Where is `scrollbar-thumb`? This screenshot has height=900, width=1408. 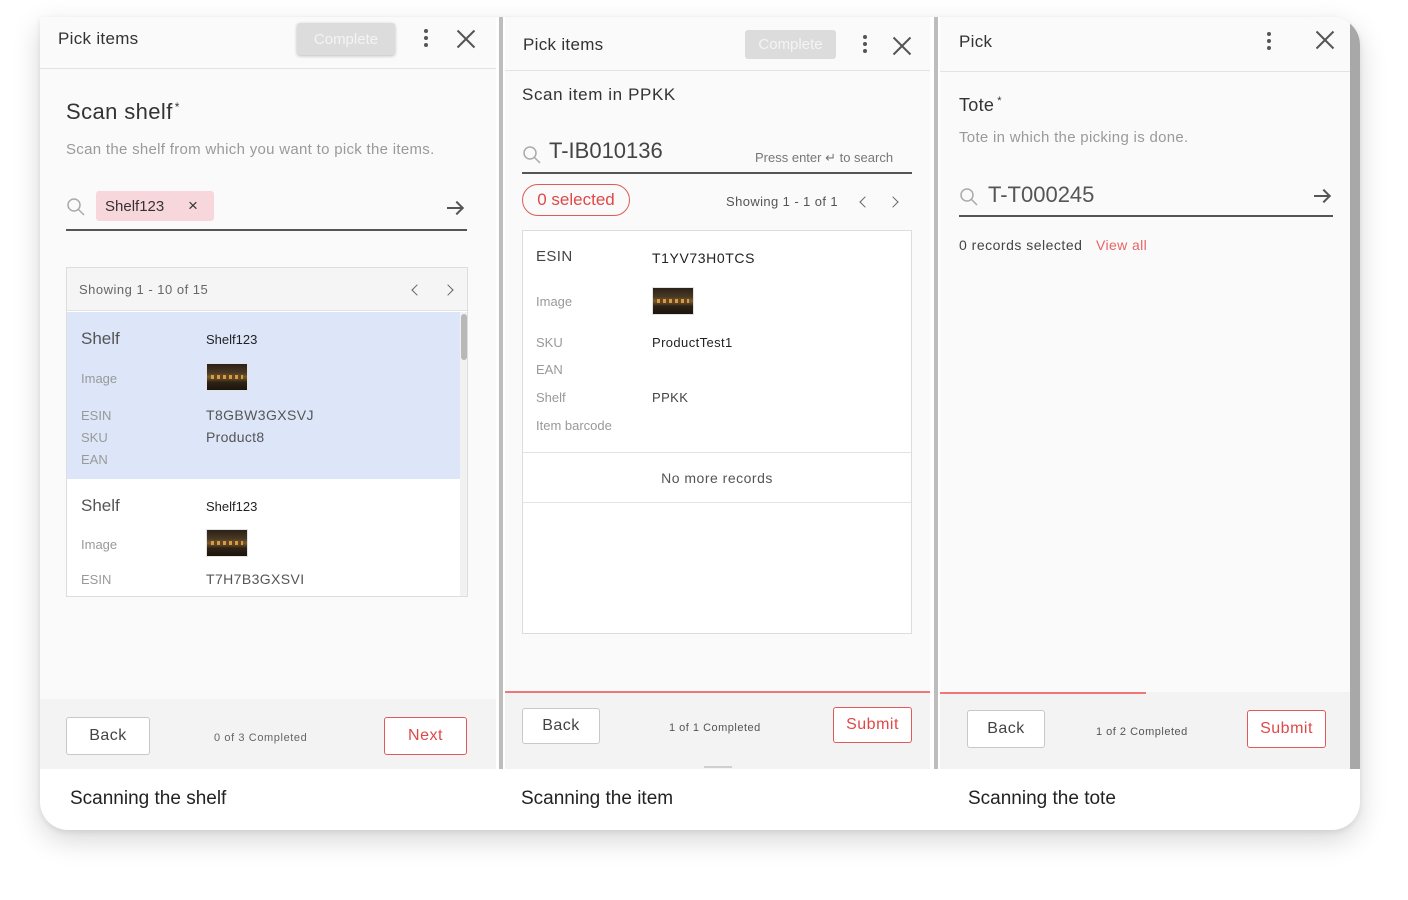 scrollbar-thumb is located at coordinates (464, 337).